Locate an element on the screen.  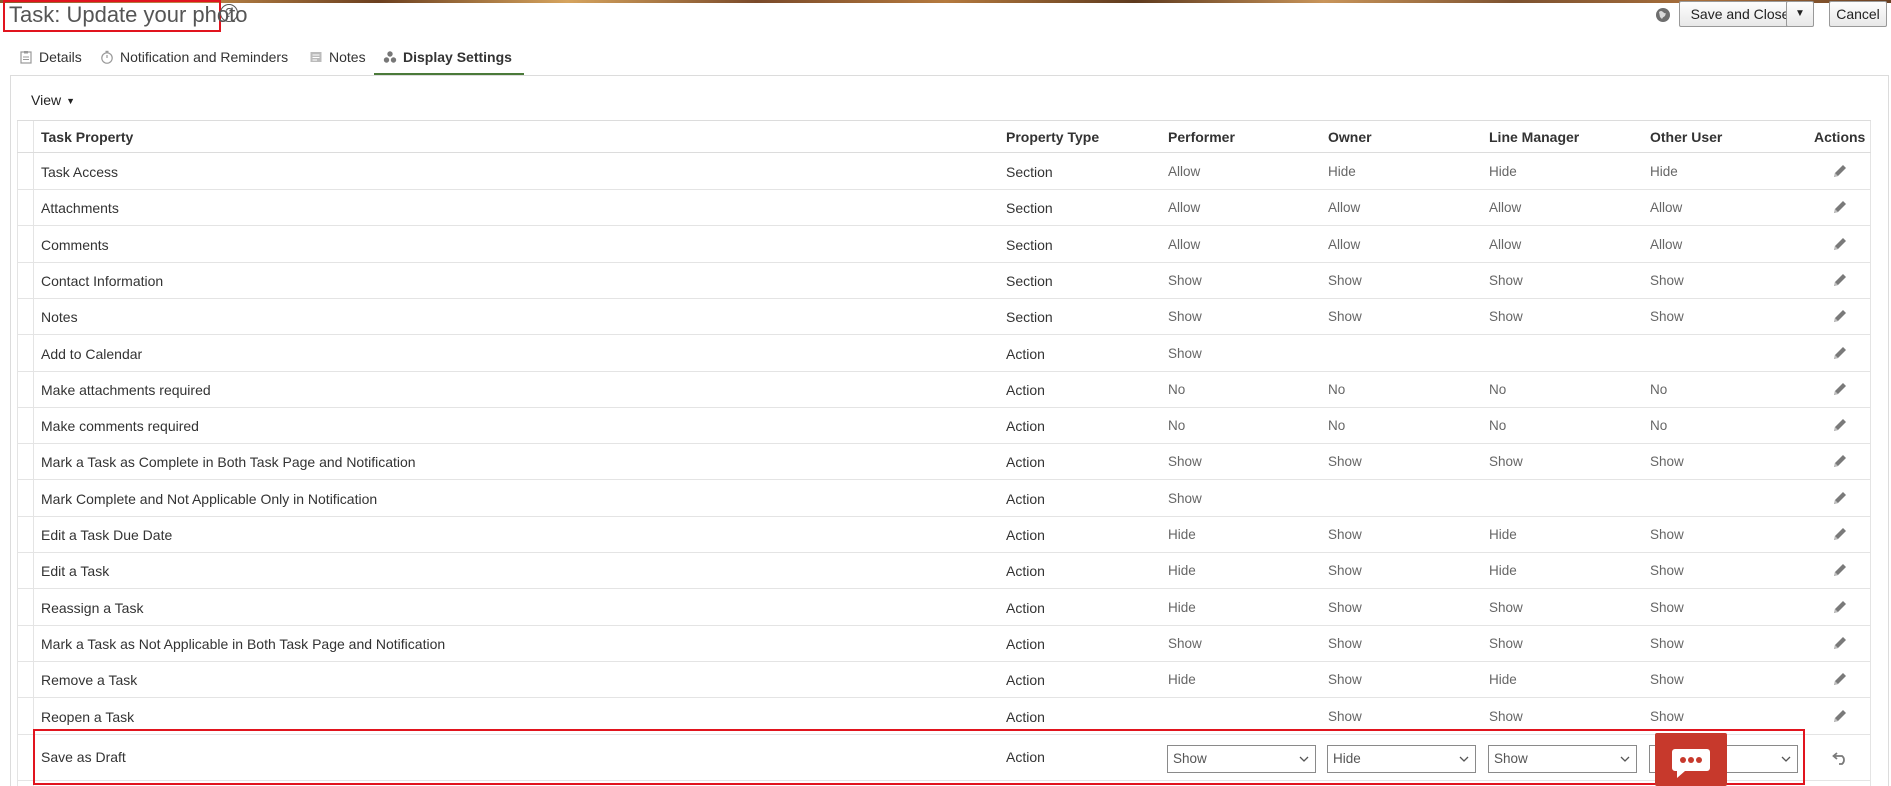
table-row: Edit a Task Action Hide Show Hide Show is located at coordinates (944, 571).